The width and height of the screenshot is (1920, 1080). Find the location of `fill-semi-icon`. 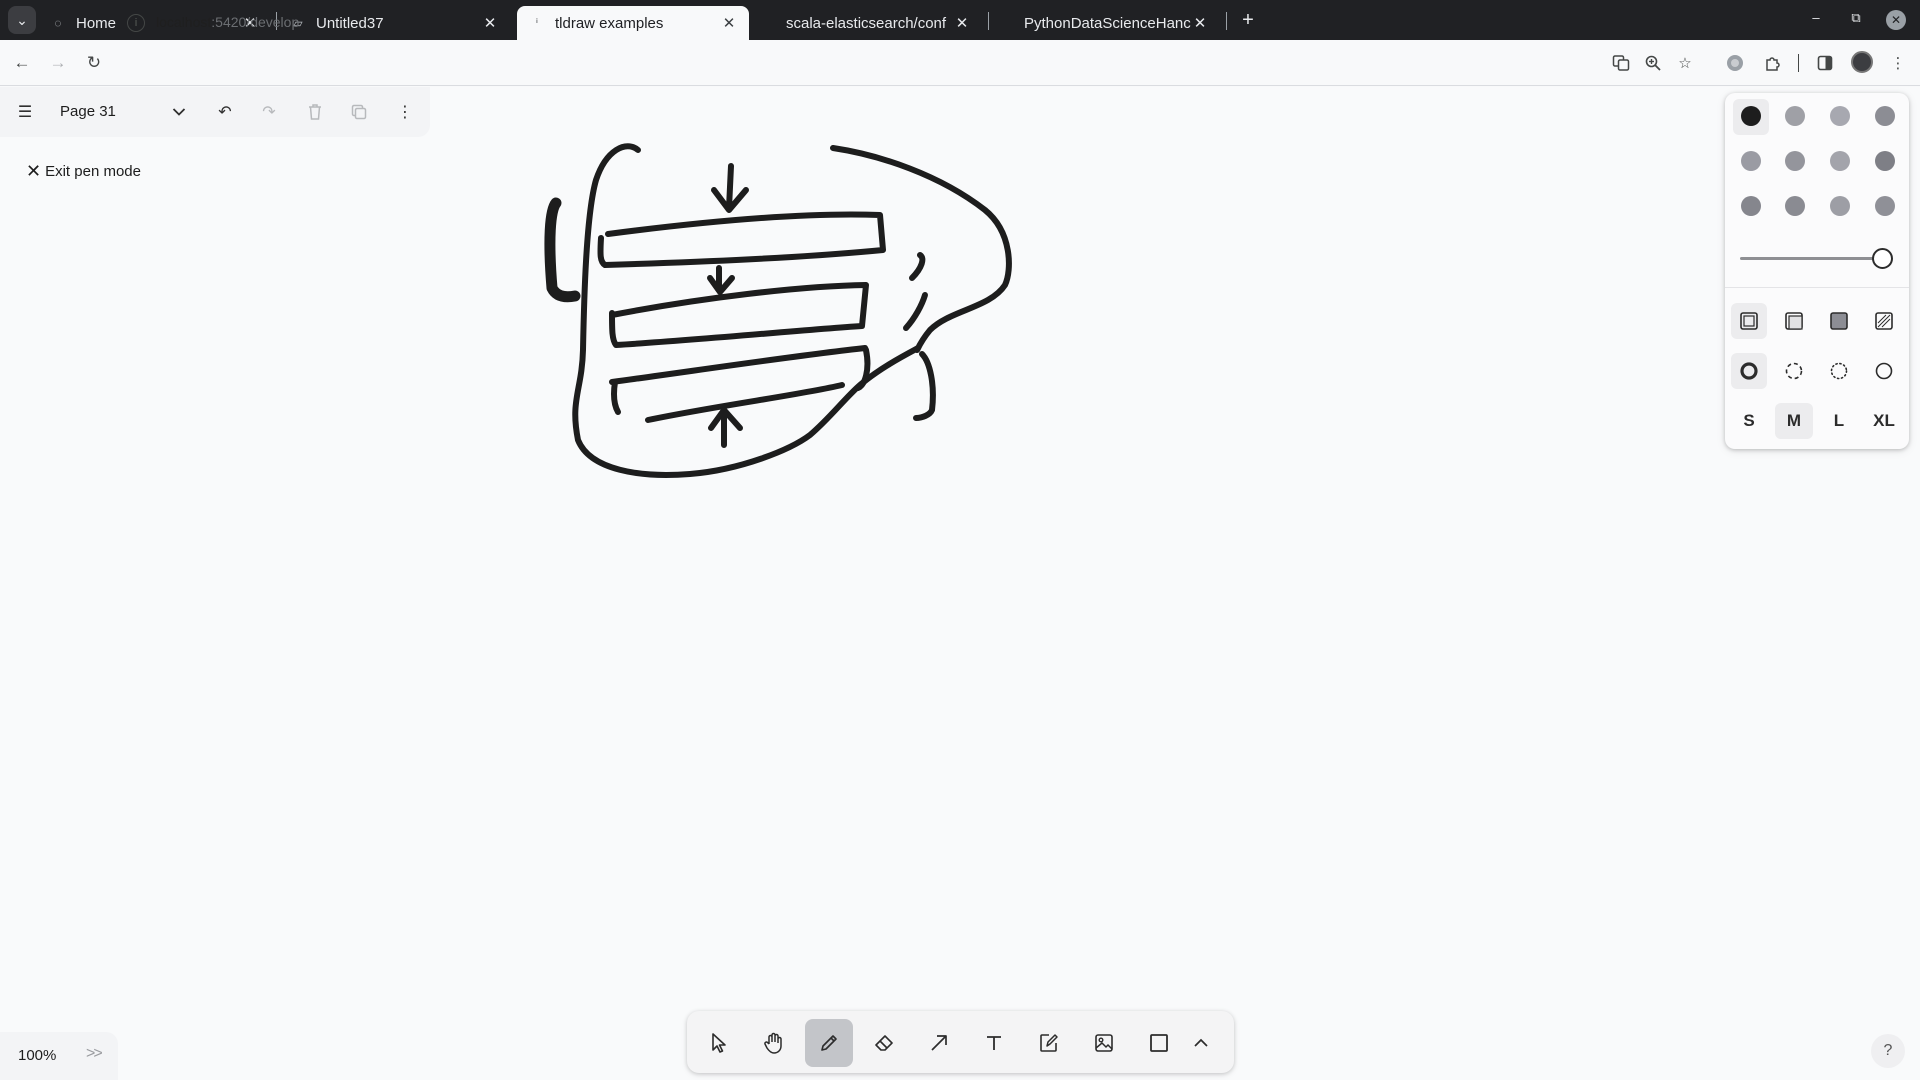

fill-semi-icon is located at coordinates (1794, 321).